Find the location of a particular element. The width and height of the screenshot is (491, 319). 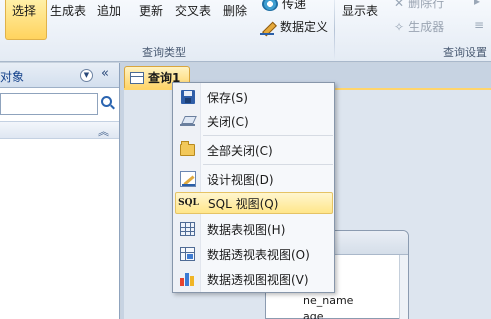

menu-item-datasheet-view: 数据表视图(H) is located at coordinates (254, 229).